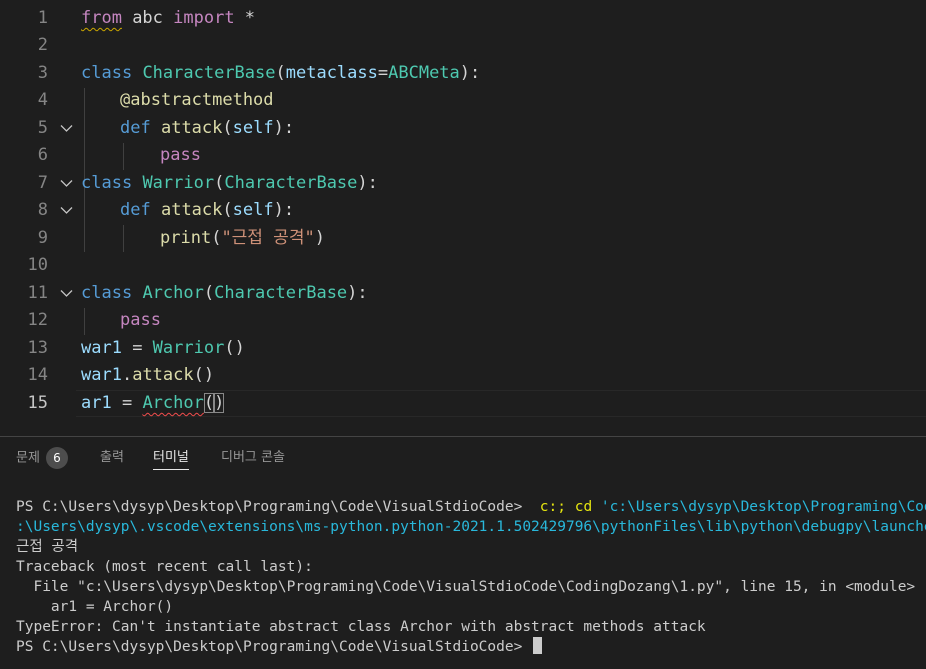 The image size is (926, 669). Describe the element at coordinates (224, 293) in the screenshot. I see `code-text: class Archor(CharacterBase):` at that location.